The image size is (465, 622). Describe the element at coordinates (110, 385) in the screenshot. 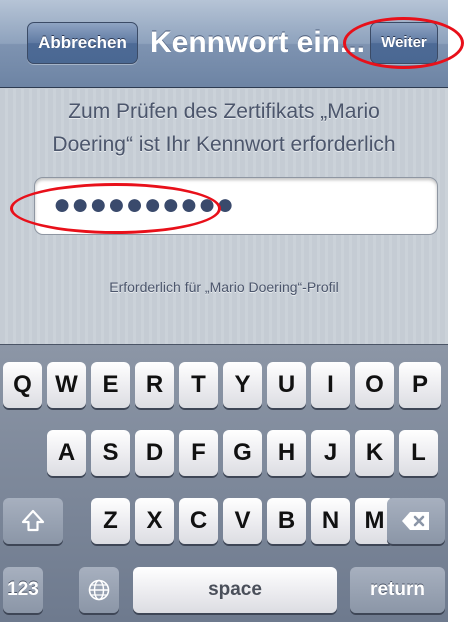

I see `key-e: E` at that location.